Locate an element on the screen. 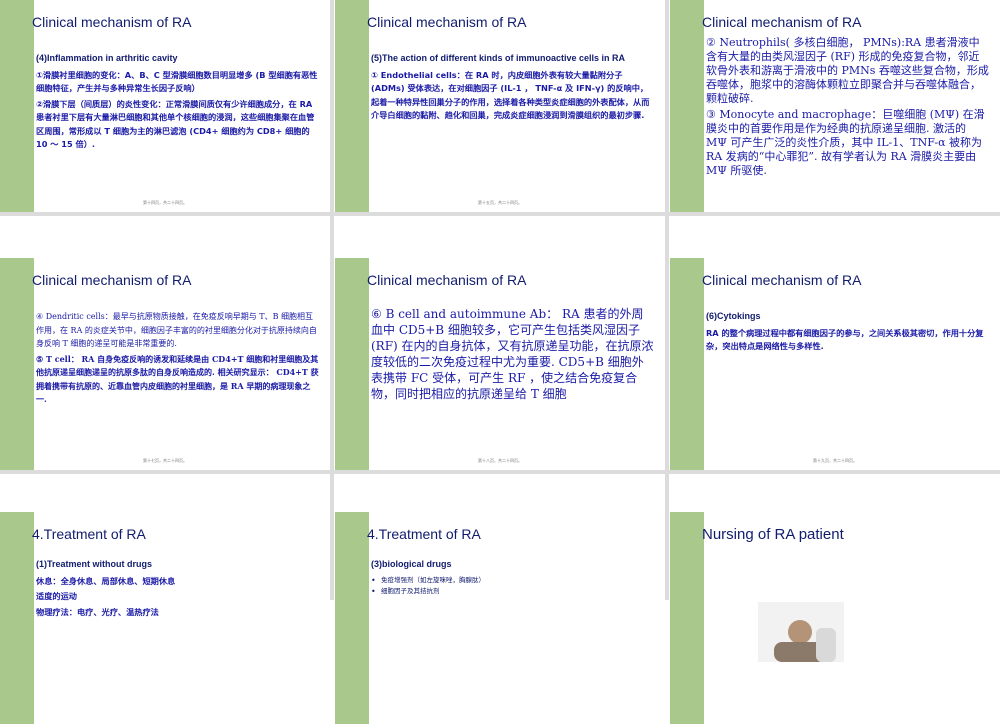 The image size is (1000, 724). slide-paragraph: 适度的运动 is located at coordinates (56, 596).